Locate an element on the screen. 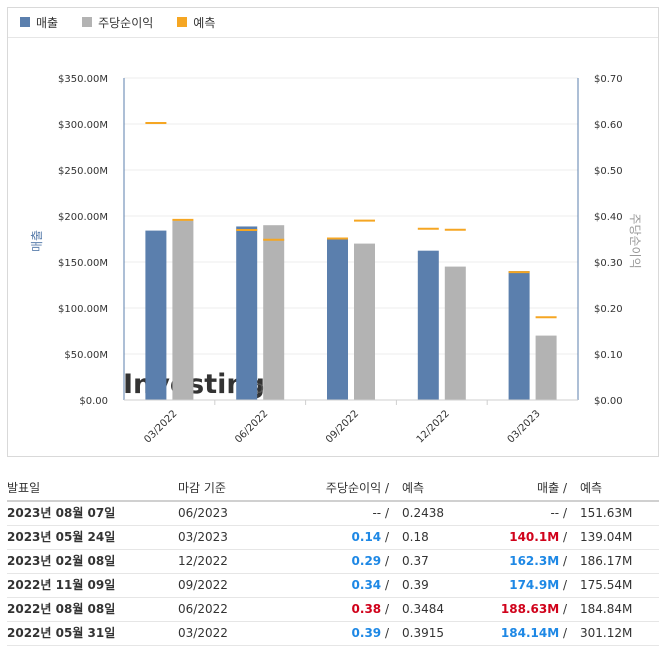  row-revenue: 184.14M / is located at coordinates (533, 633).